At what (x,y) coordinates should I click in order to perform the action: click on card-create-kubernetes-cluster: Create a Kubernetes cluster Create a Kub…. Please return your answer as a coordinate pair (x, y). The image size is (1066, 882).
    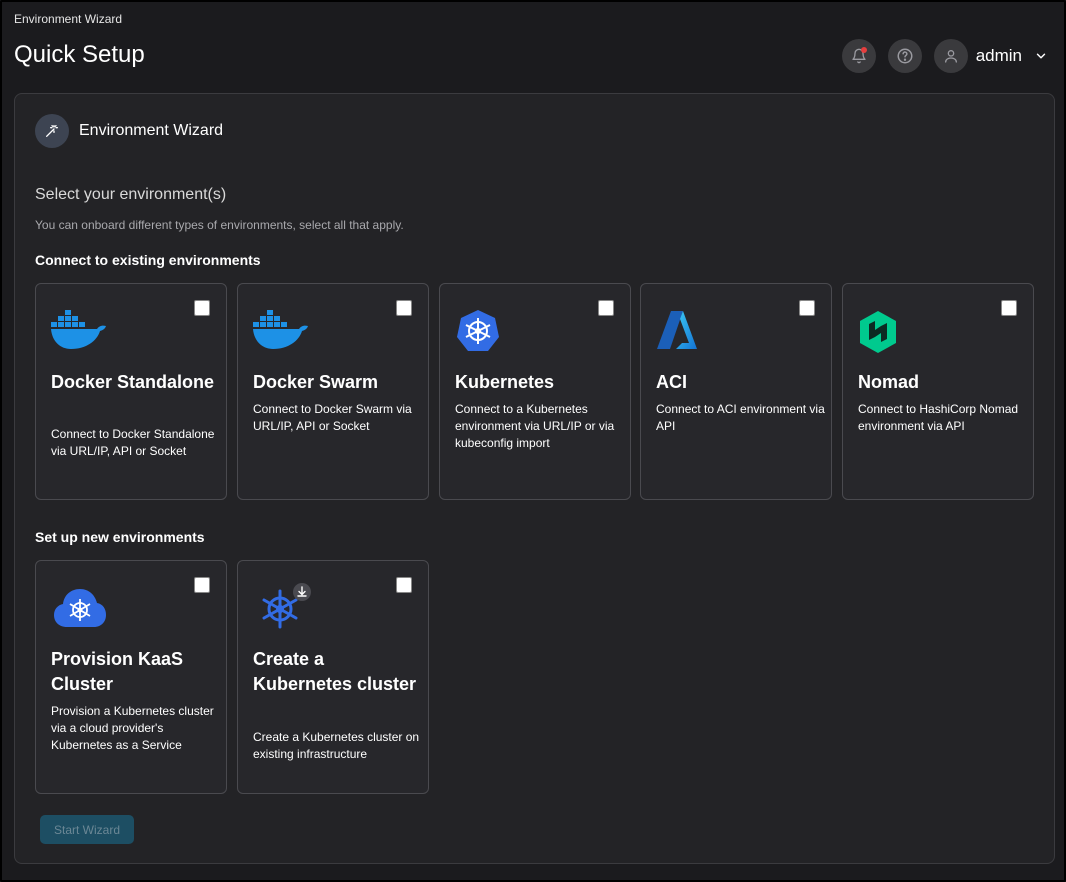
    Looking at the image, I should click on (333, 677).